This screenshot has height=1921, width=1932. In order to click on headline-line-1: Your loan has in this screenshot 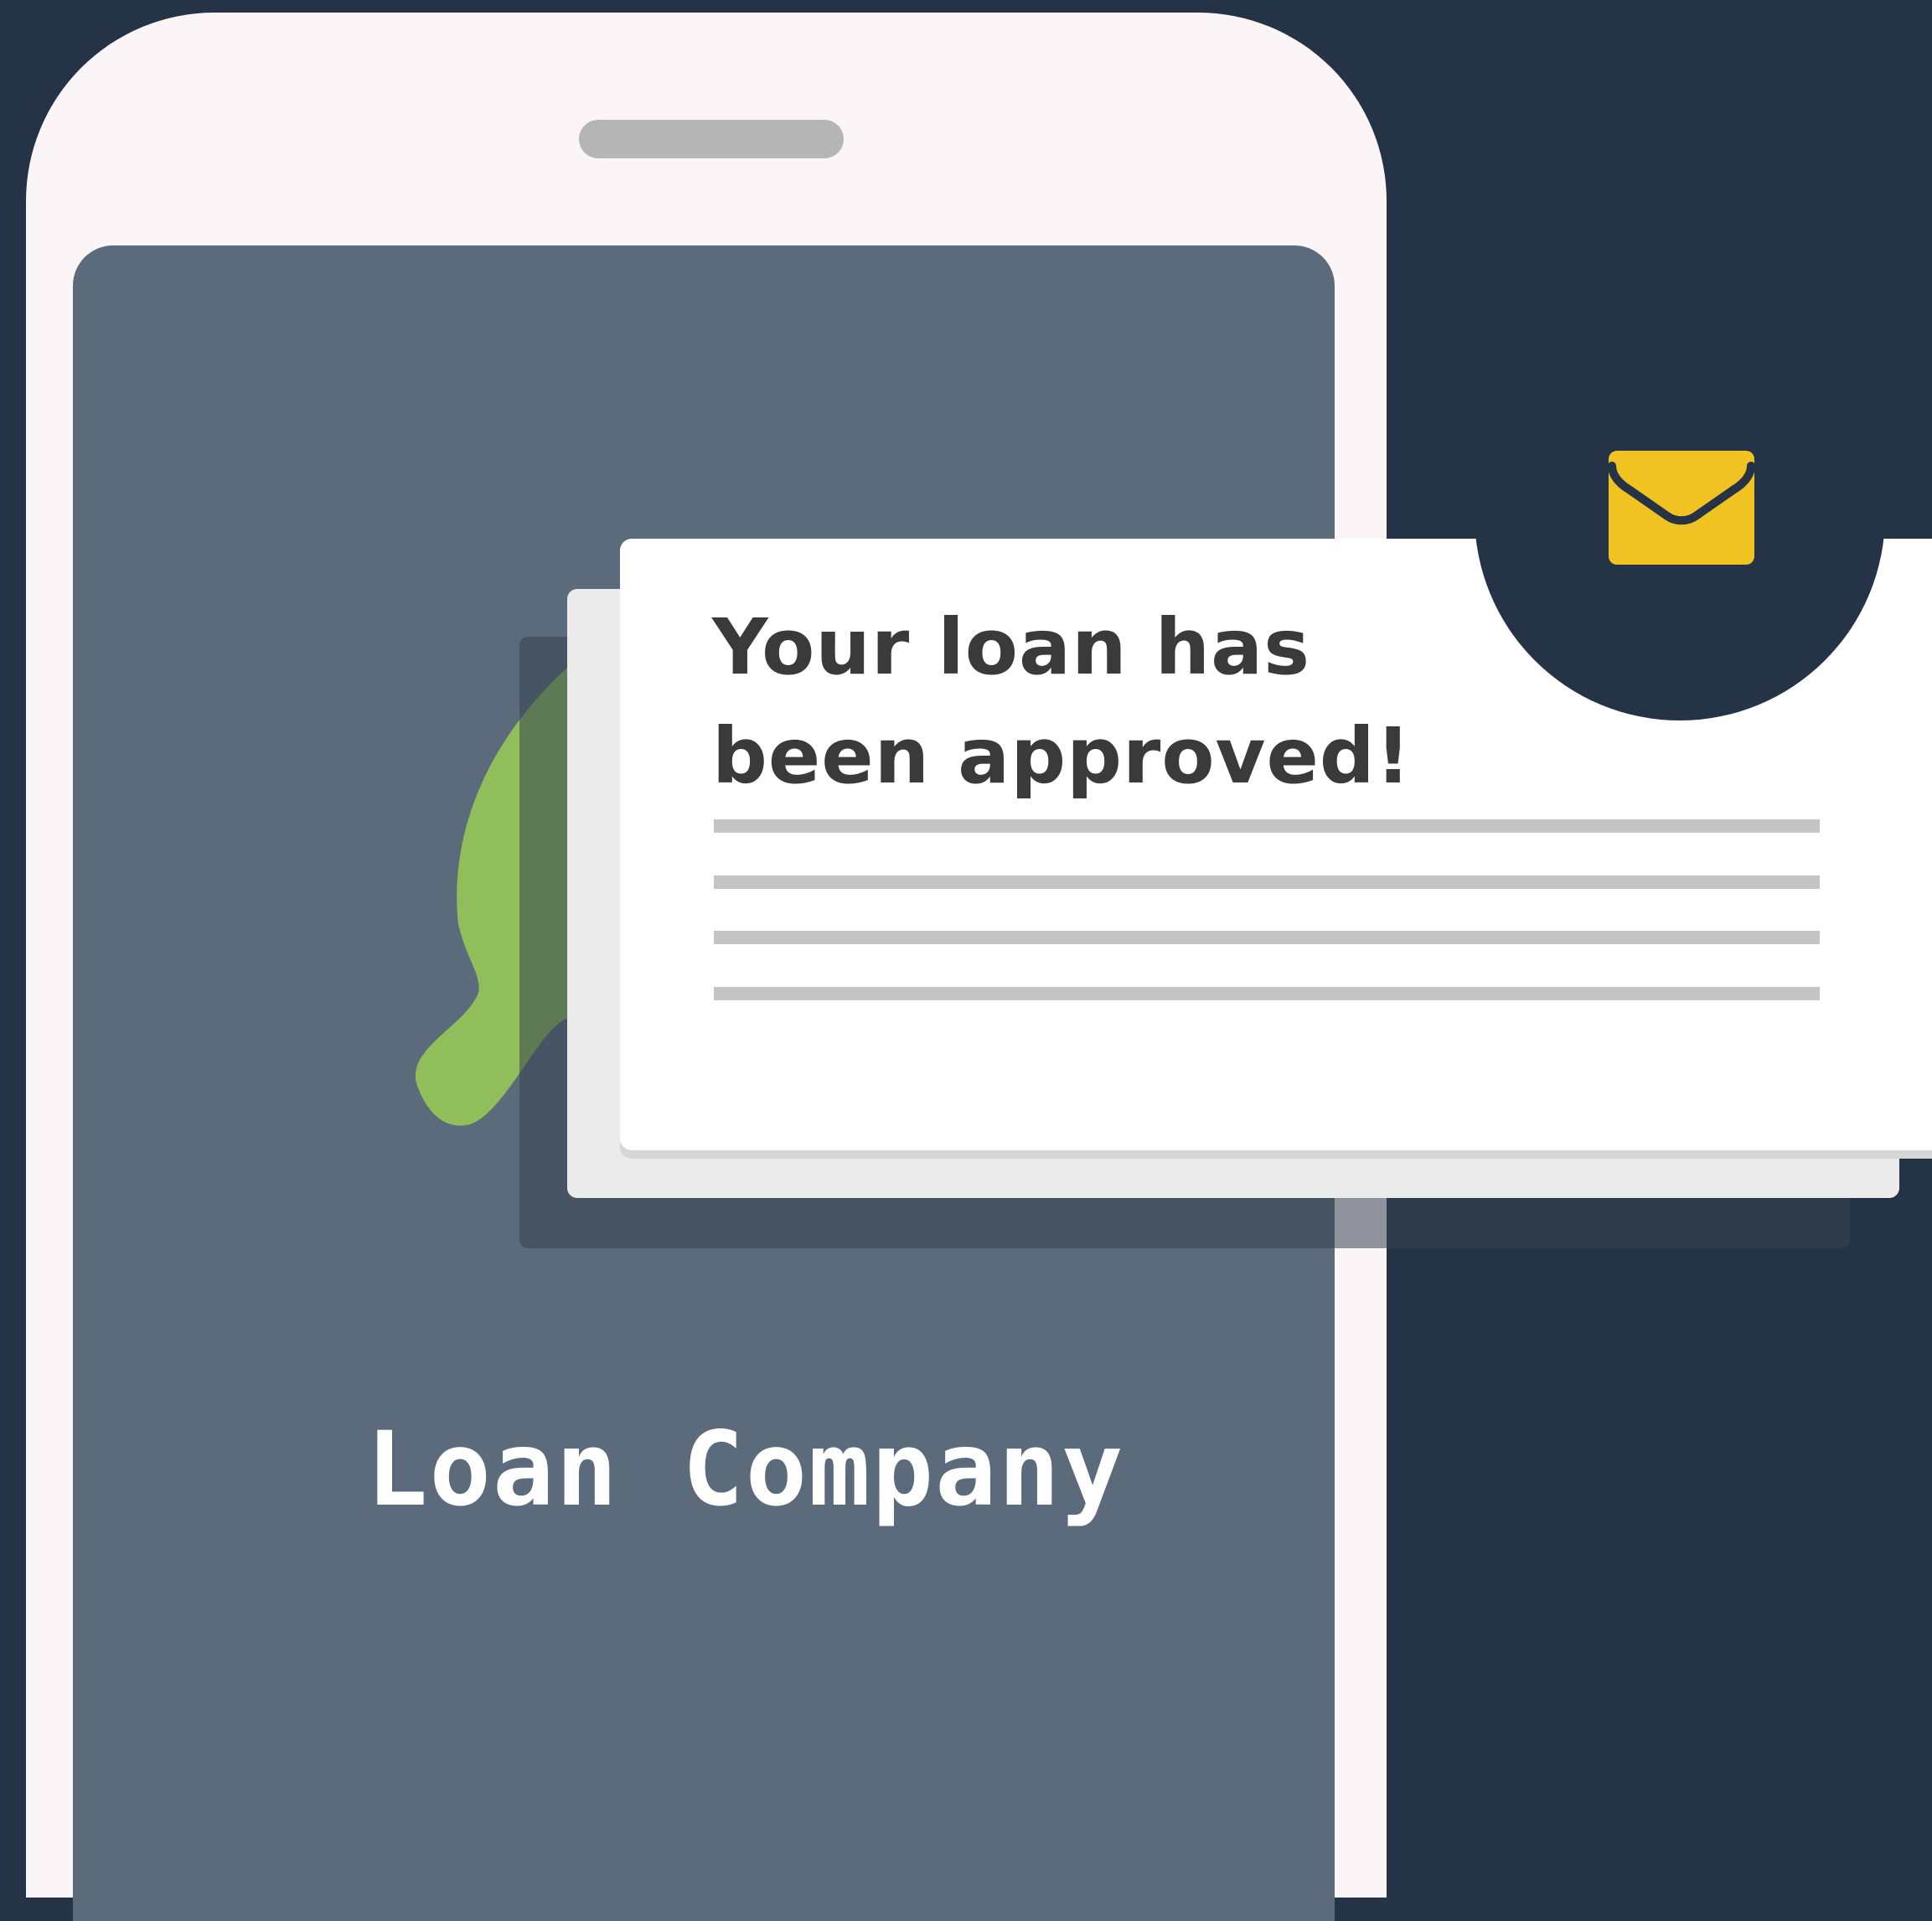, I will do `click(1011, 647)`.